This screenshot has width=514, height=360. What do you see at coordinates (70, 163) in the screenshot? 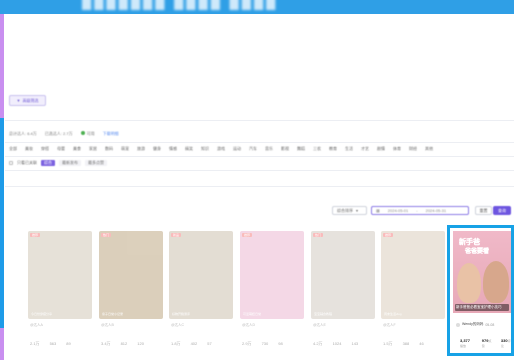
I see `subtab-1: 最新发布` at bounding box center [70, 163].